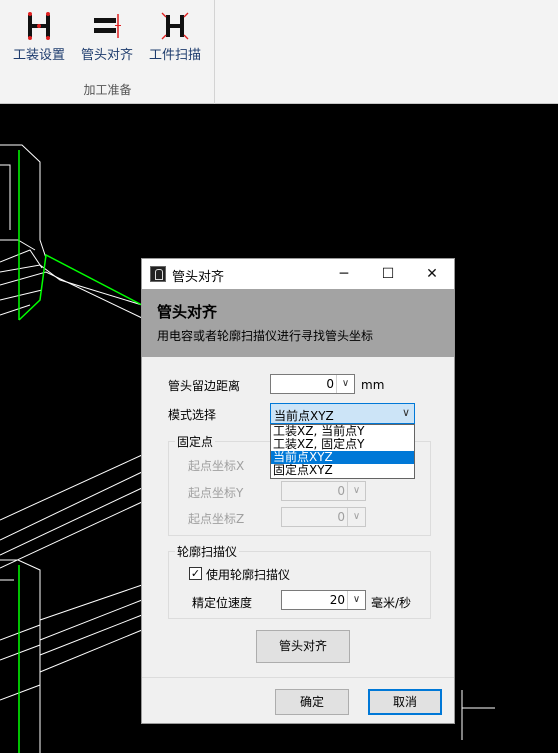 The width and height of the screenshot is (558, 753). I want to click on workpiece-scan-button: 工件扫描, so click(175, 41).